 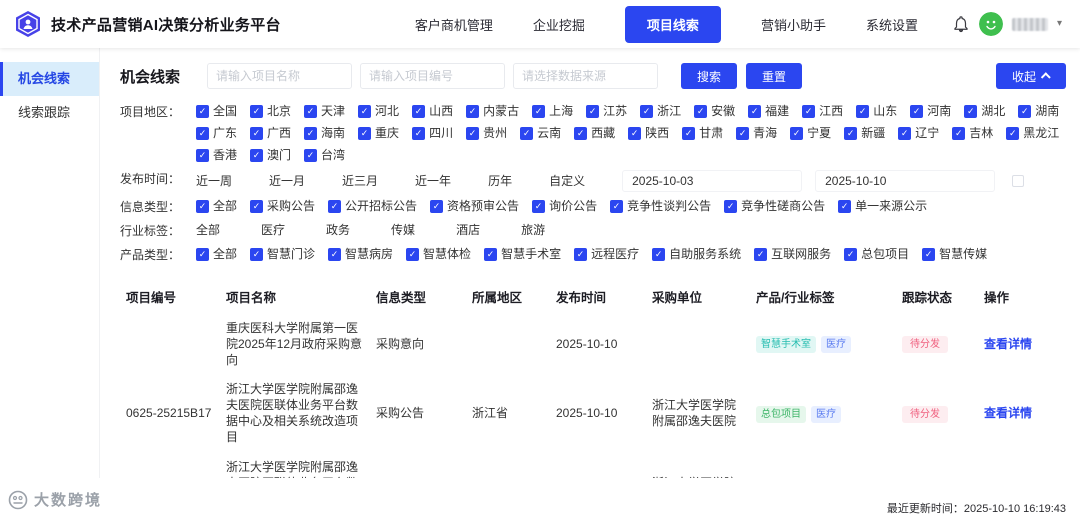 What do you see at coordinates (876, 254) in the screenshot?
I see `filter-checkbox-option: ✓ 总包项目` at bounding box center [876, 254].